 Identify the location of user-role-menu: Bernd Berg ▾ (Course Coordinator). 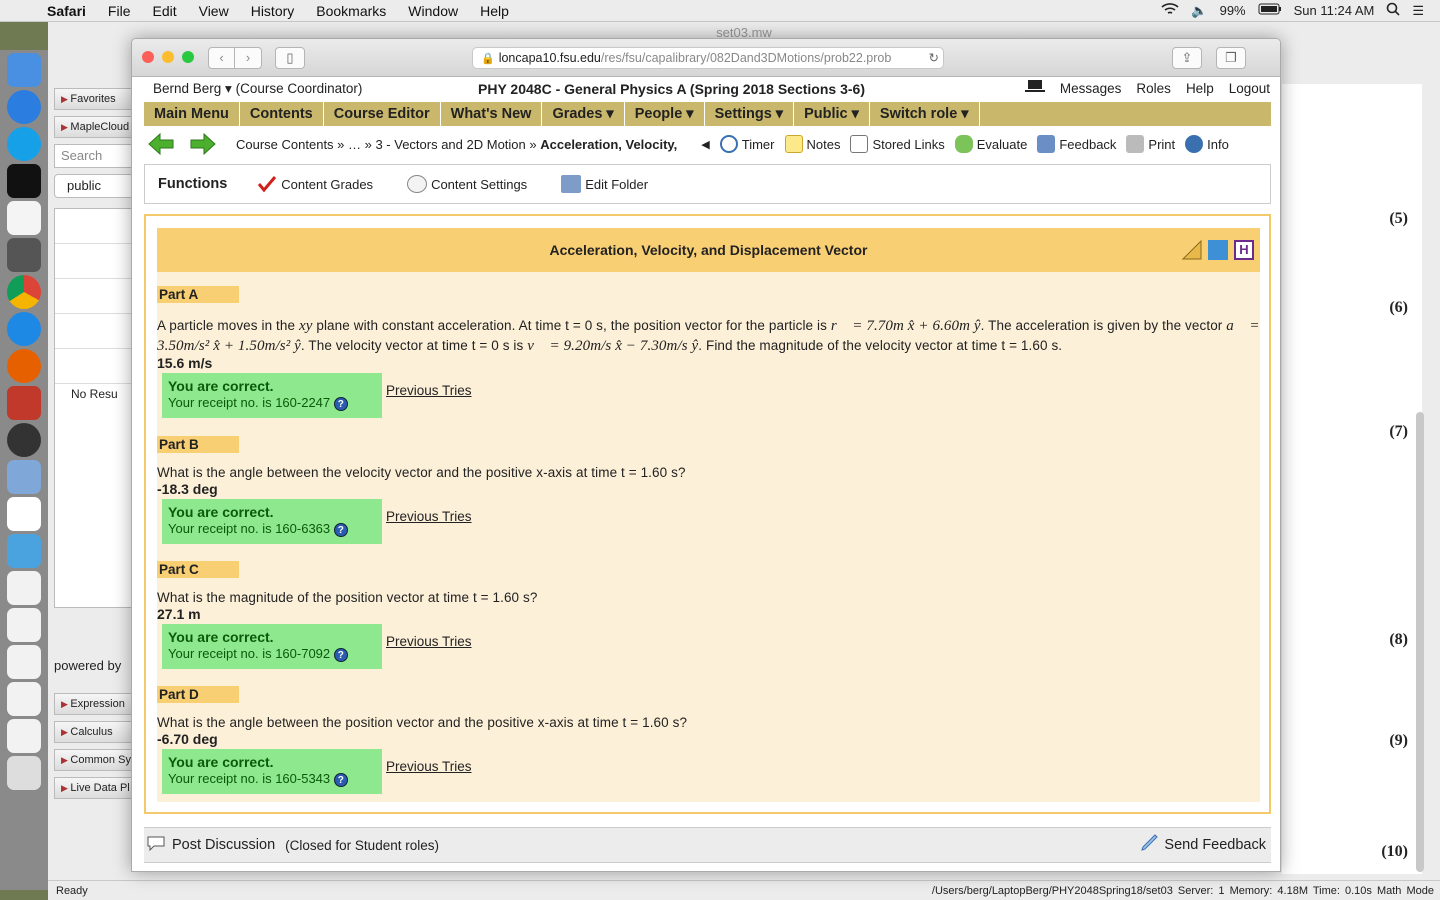
(257, 89).